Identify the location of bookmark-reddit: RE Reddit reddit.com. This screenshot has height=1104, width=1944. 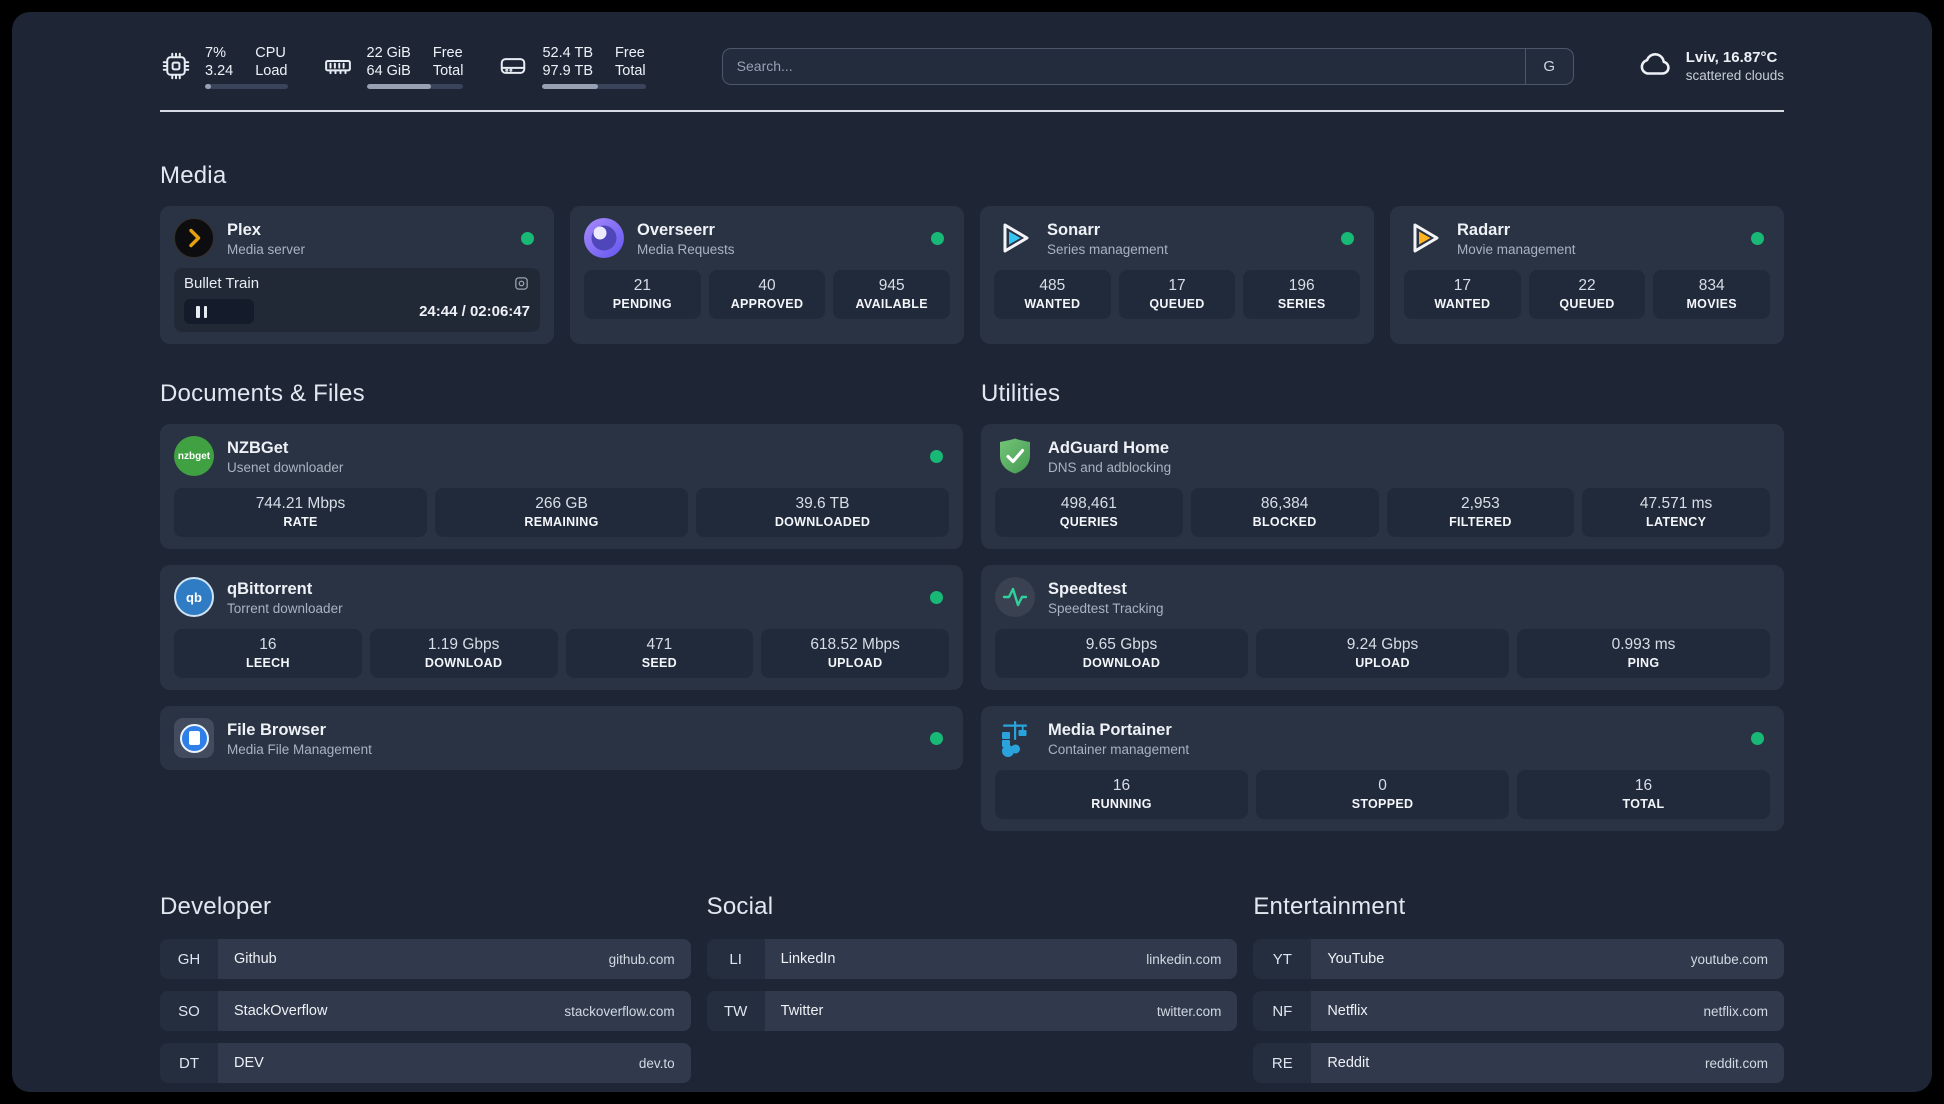
(1518, 1063).